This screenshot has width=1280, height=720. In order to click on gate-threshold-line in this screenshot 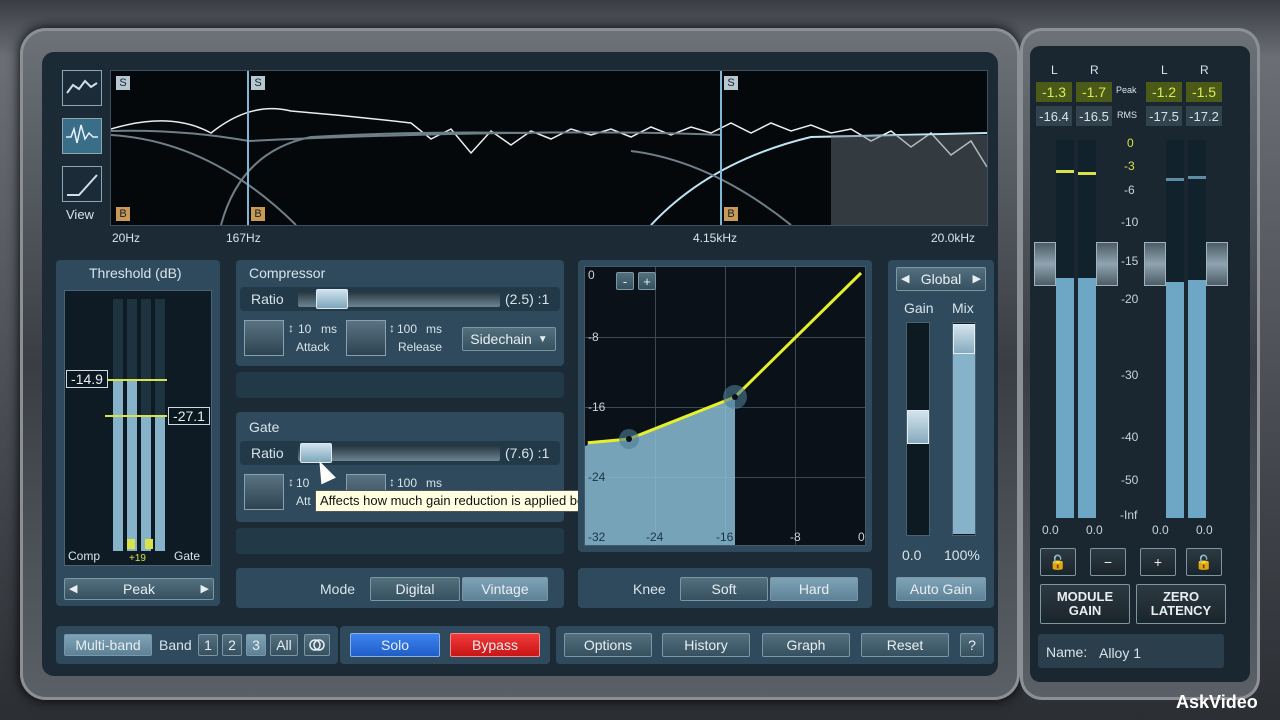, I will do `click(136, 416)`.